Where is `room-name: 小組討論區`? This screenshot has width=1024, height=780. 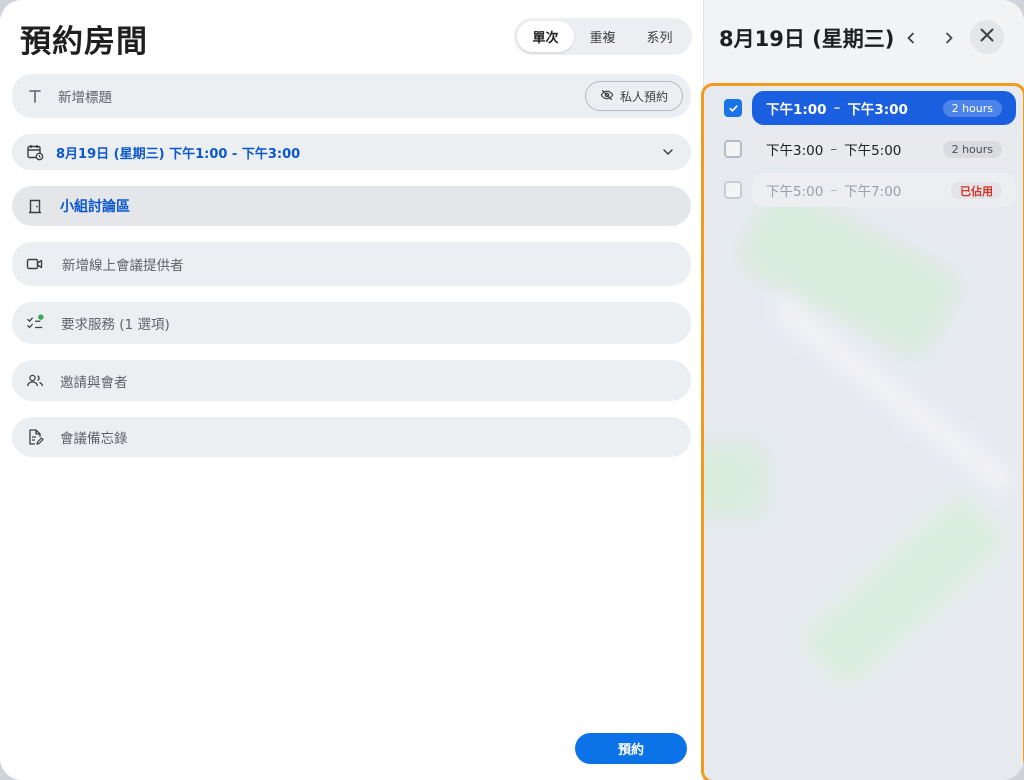 room-name: 小組討論區 is located at coordinates (95, 207).